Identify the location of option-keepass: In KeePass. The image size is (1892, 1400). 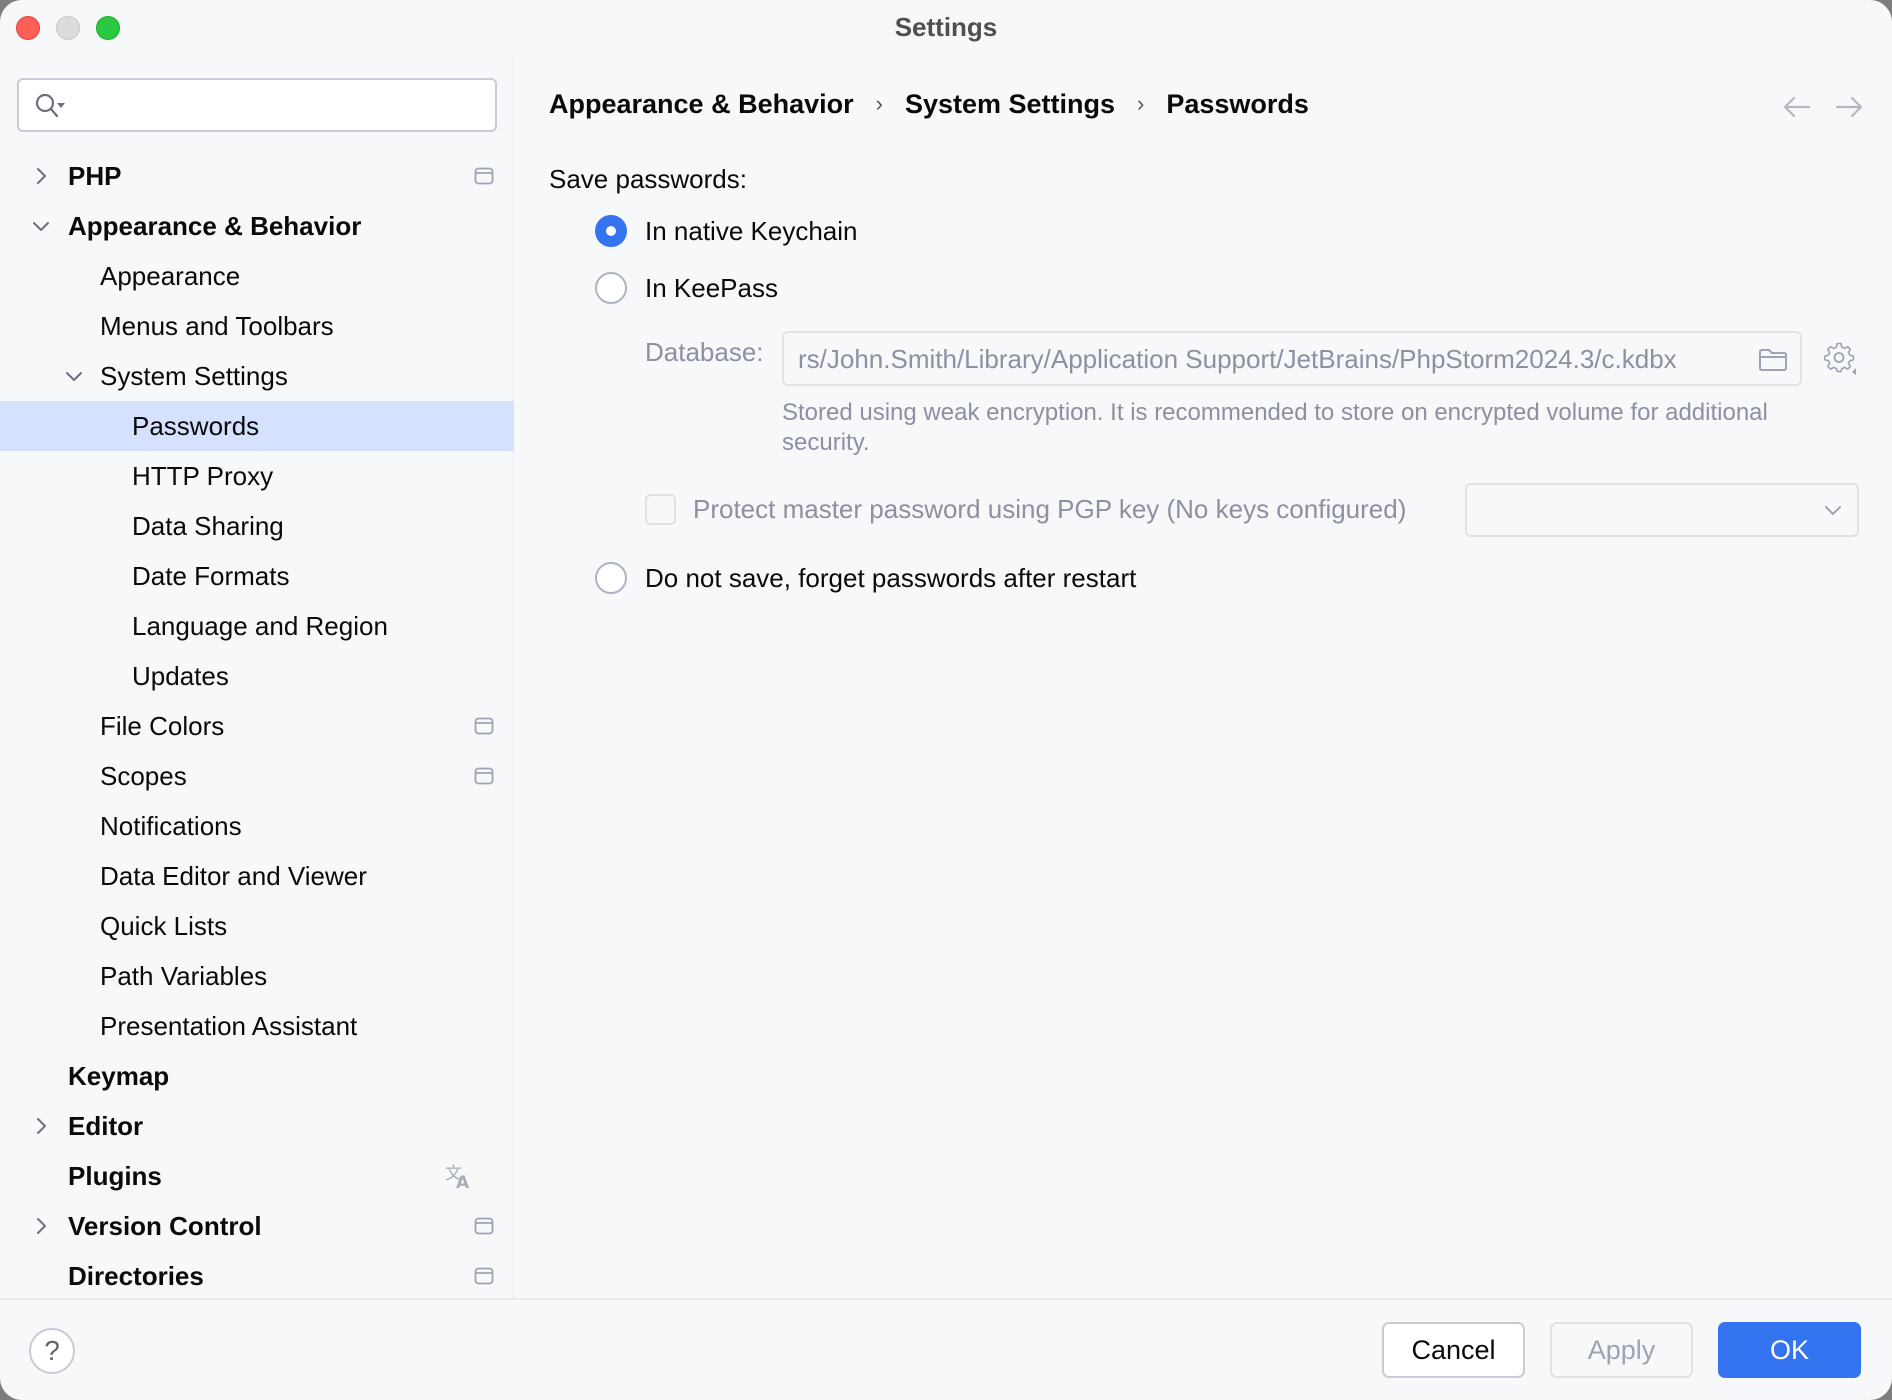
(686, 288).